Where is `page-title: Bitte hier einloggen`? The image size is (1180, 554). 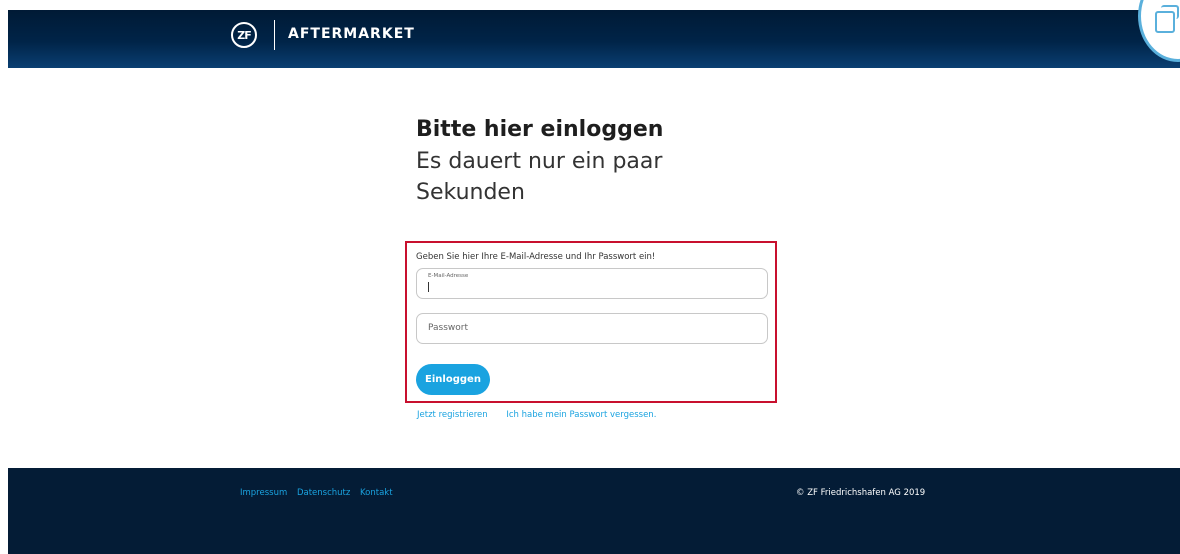
page-title: Bitte hier einloggen is located at coordinates (540, 129).